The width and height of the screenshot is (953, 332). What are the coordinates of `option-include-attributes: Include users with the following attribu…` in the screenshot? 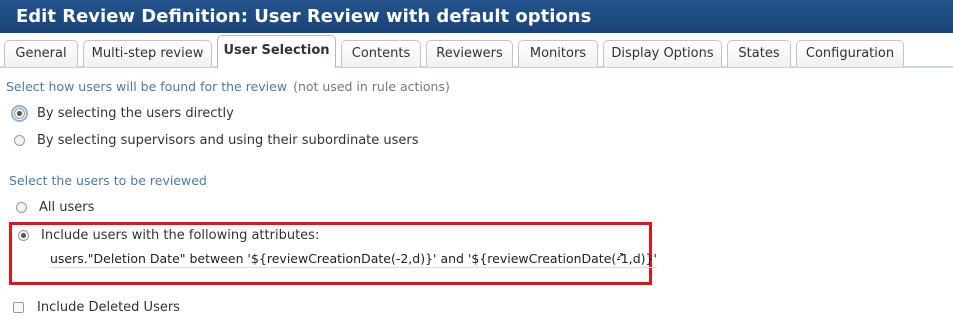 It's located at (168, 235).